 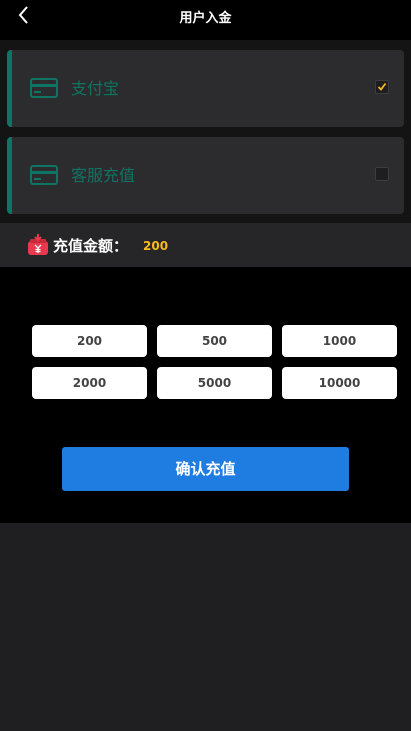 What do you see at coordinates (205, 175) in the screenshot?
I see `payment-option-customer-service: 客服充值` at bounding box center [205, 175].